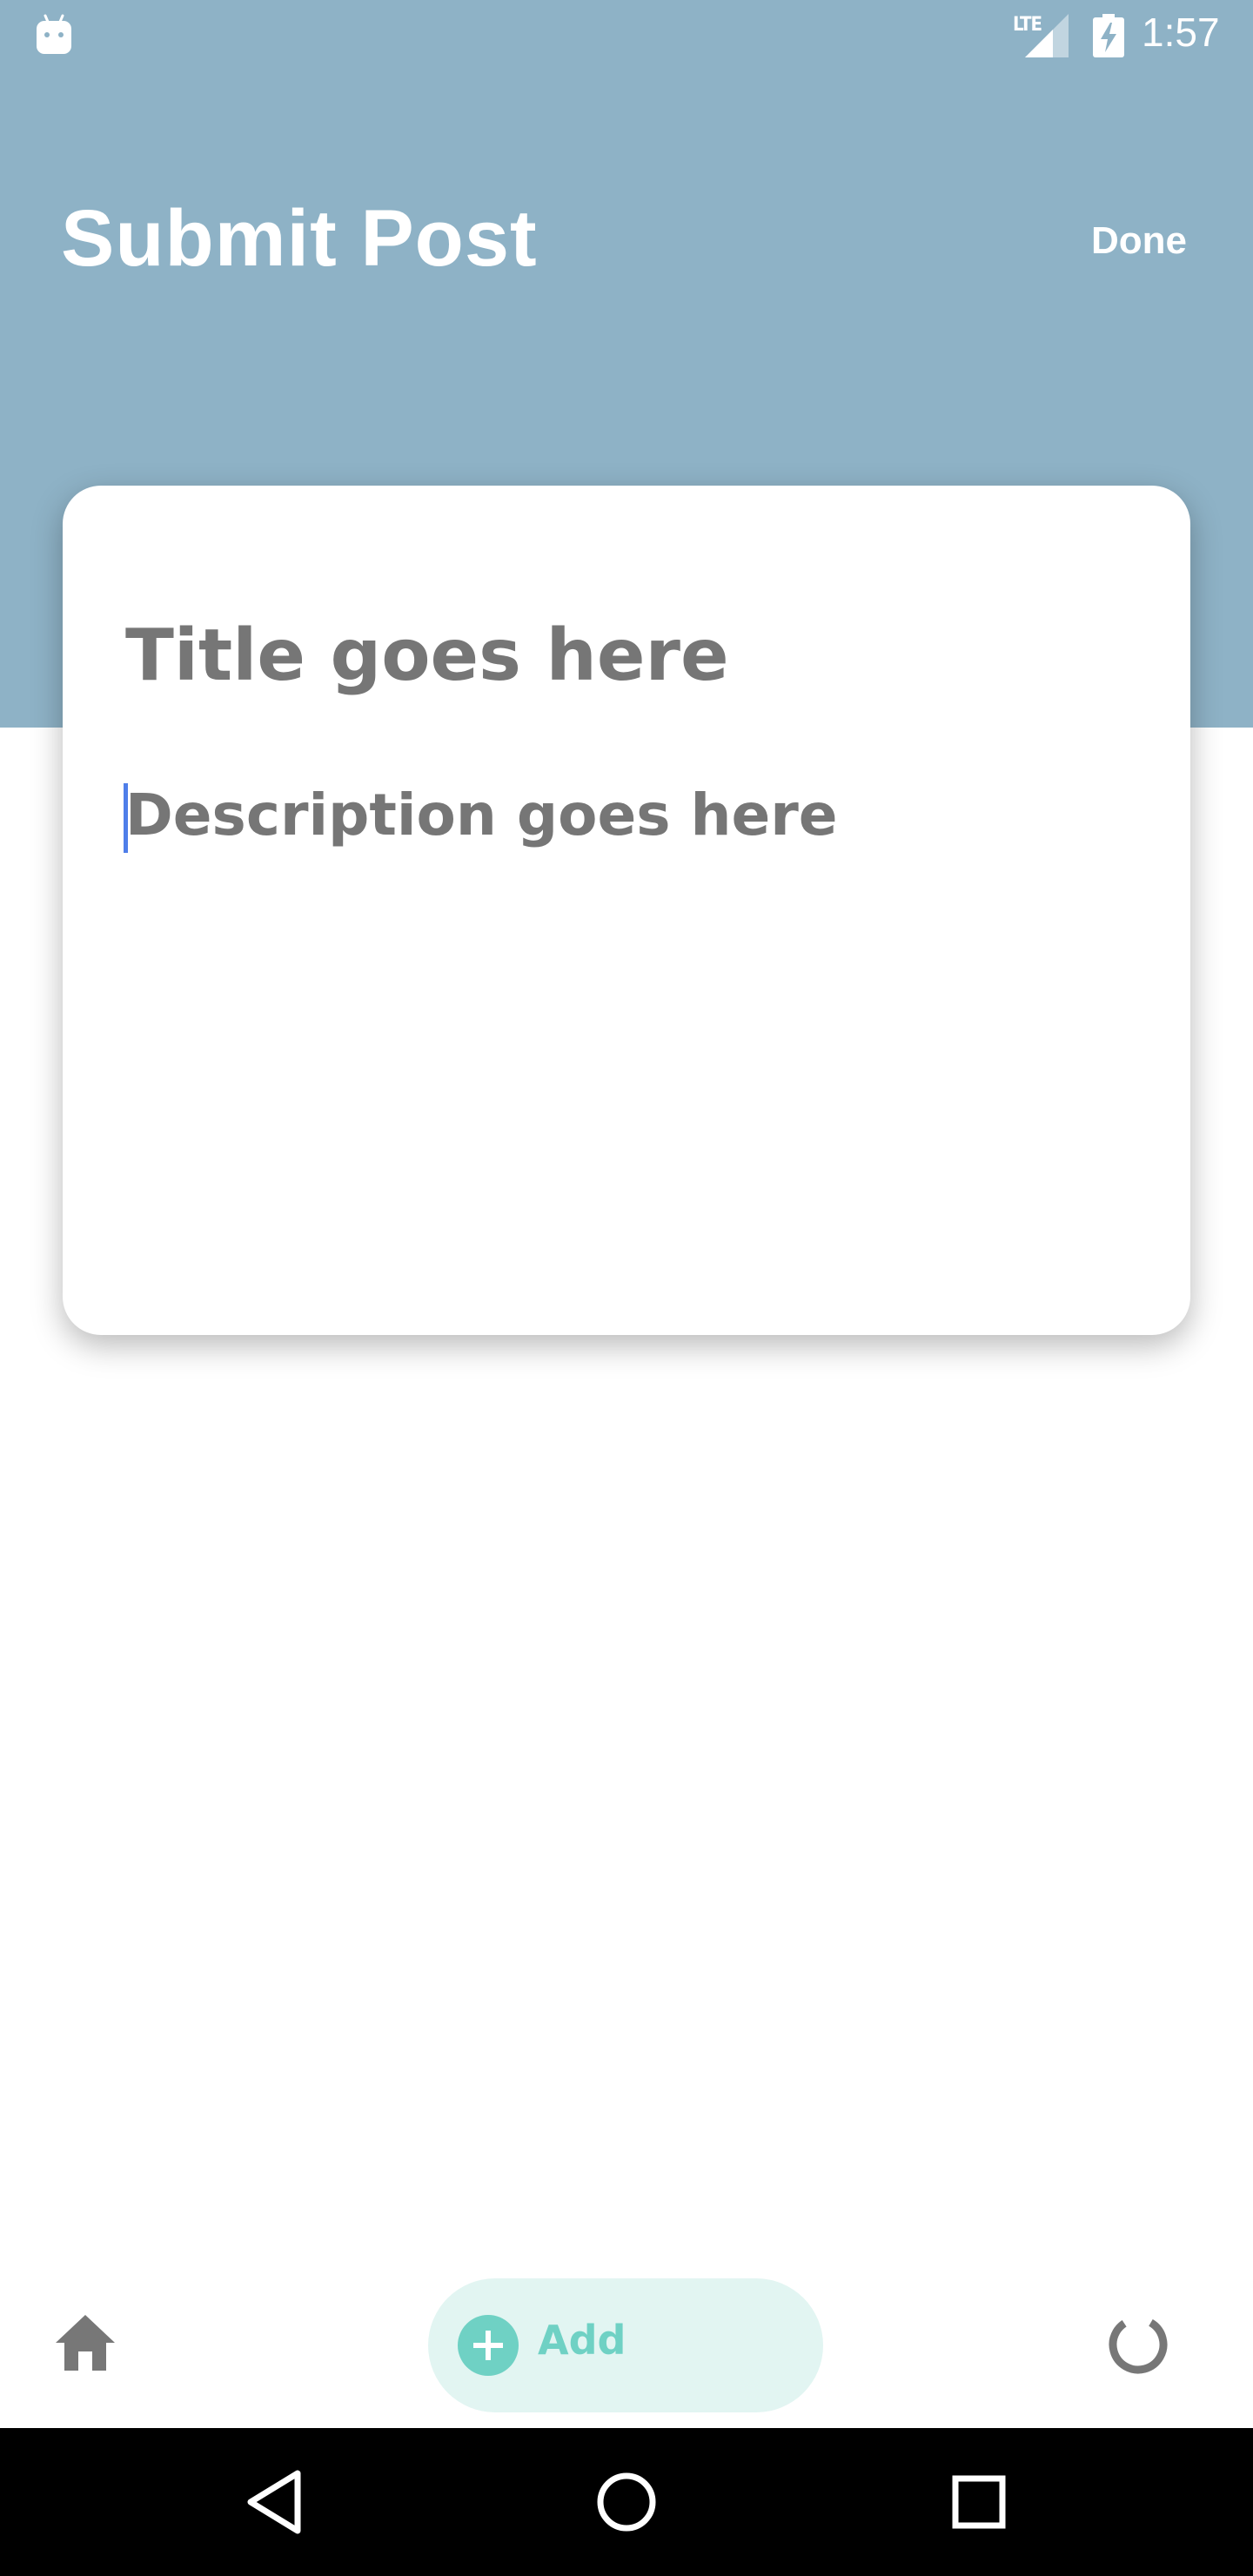 This screenshot has height=2576, width=1253. Describe the element at coordinates (1138, 2344) in the screenshot. I see `loading-icon` at that location.